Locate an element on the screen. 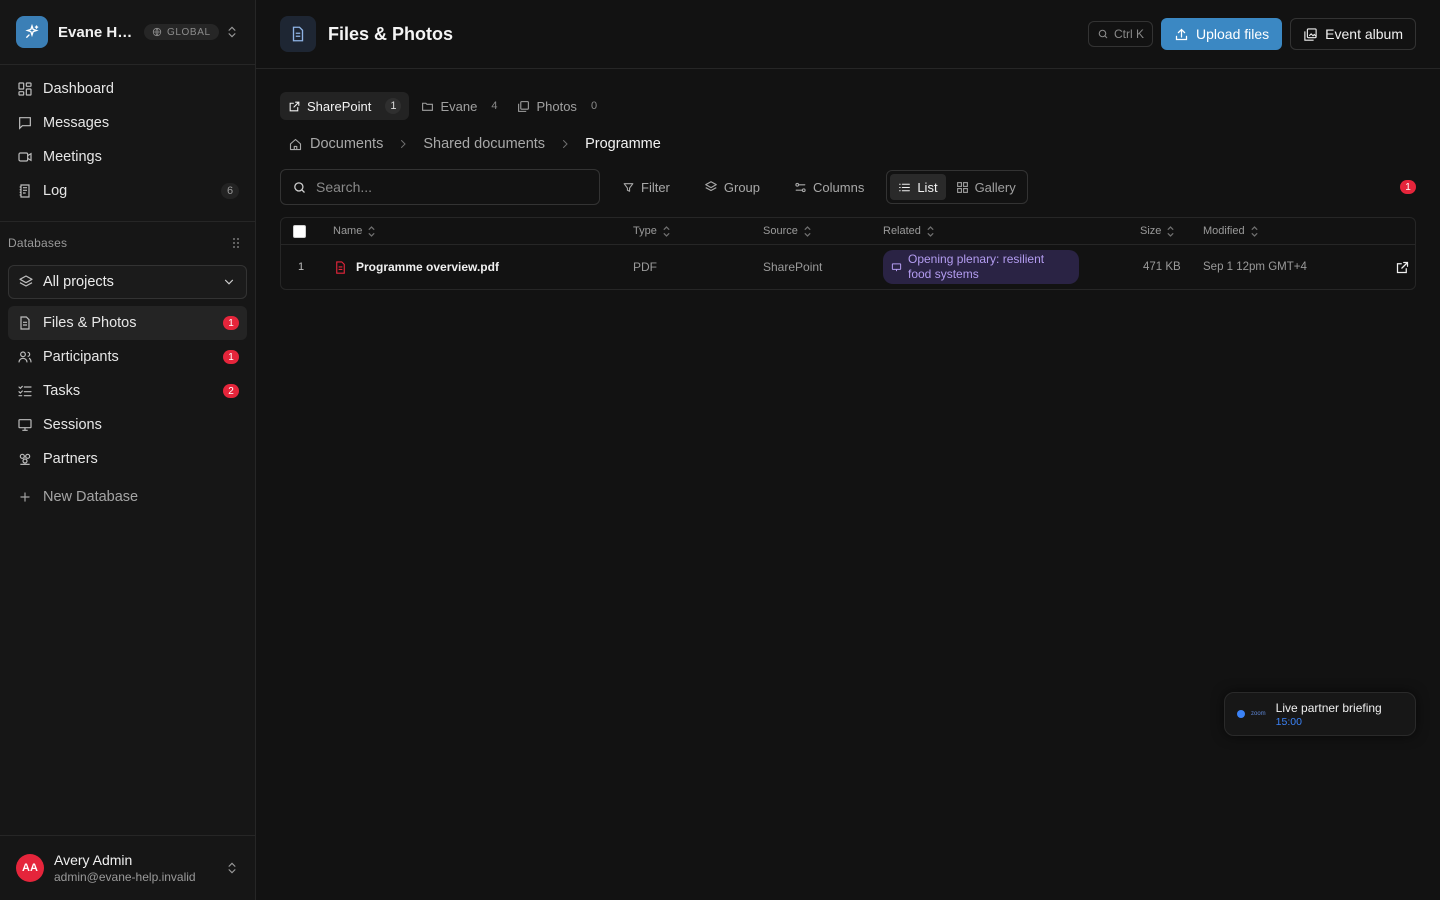  tab-label: Evane is located at coordinates (459, 106).